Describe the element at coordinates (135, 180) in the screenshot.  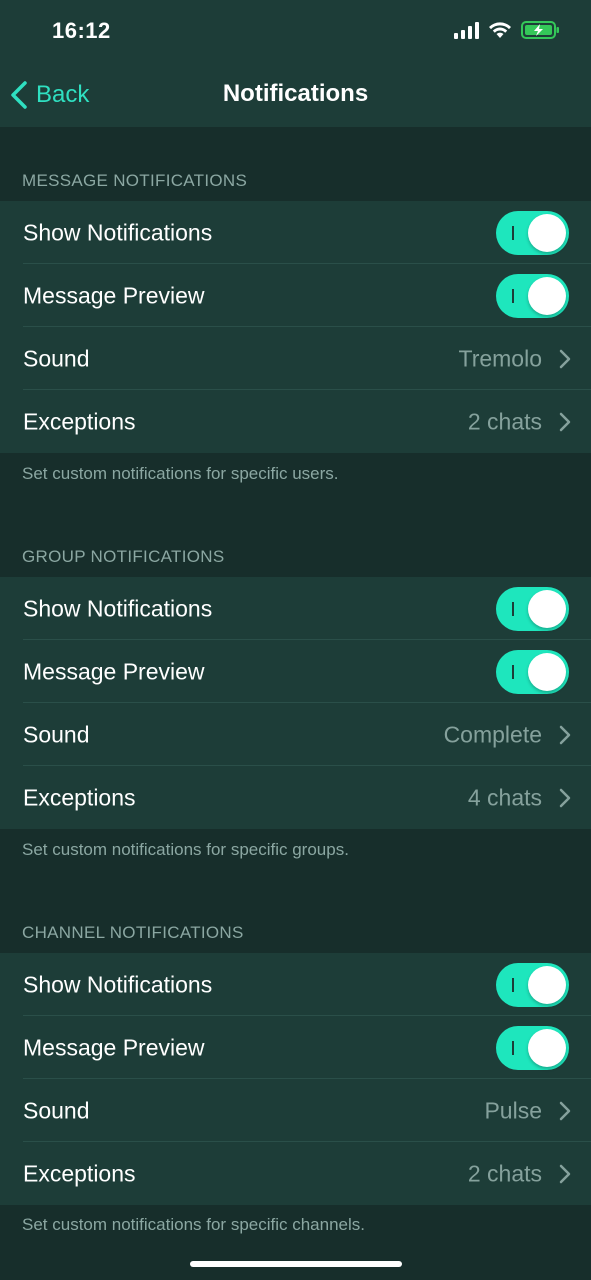
I see `section-header-messages: MESSAGE NOTIFICATIONS` at that location.